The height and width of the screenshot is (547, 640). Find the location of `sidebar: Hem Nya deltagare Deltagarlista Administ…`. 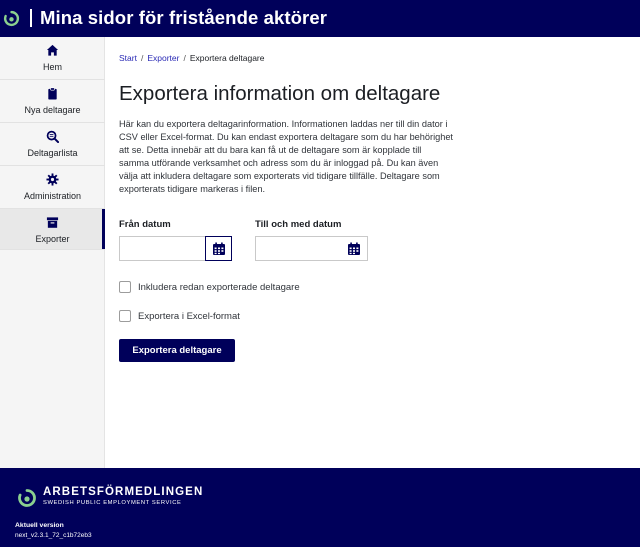

sidebar: Hem Nya deltagare Deltagarlista Administ… is located at coordinates (52, 252).